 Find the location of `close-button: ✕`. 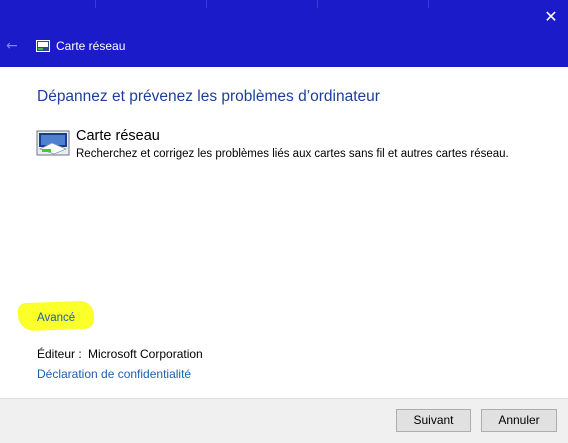

close-button: ✕ is located at coordinates (551, 17).